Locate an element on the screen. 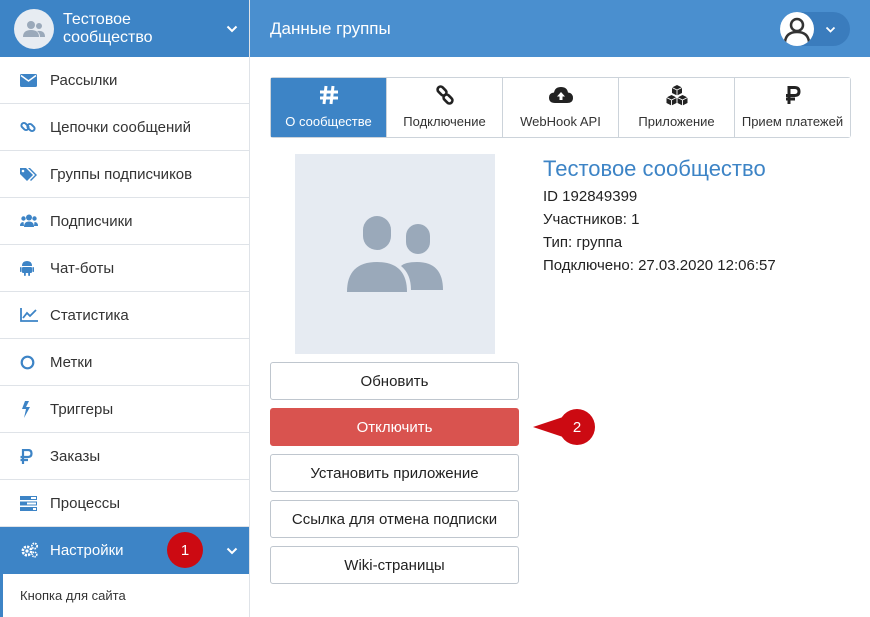  tab-about: О сообществе is located at coordinates (328, 107).